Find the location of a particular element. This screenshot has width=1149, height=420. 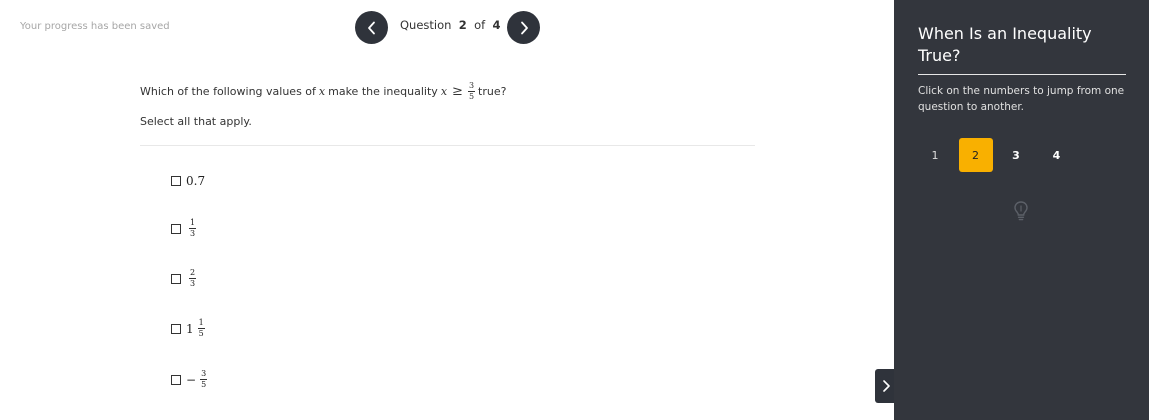

of-word: of is located at coordinates (480, 25).